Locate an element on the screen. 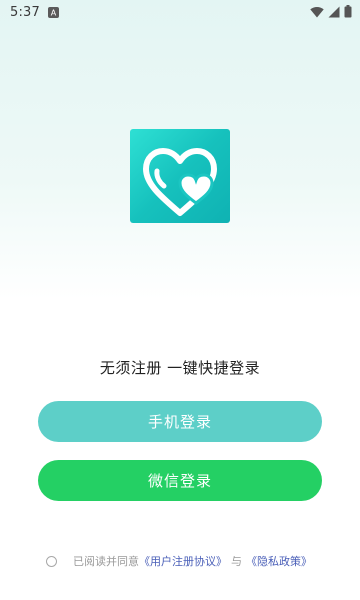  login-tagline: 无须注册 一键快捷登录 is located at coordinates (180, 368).